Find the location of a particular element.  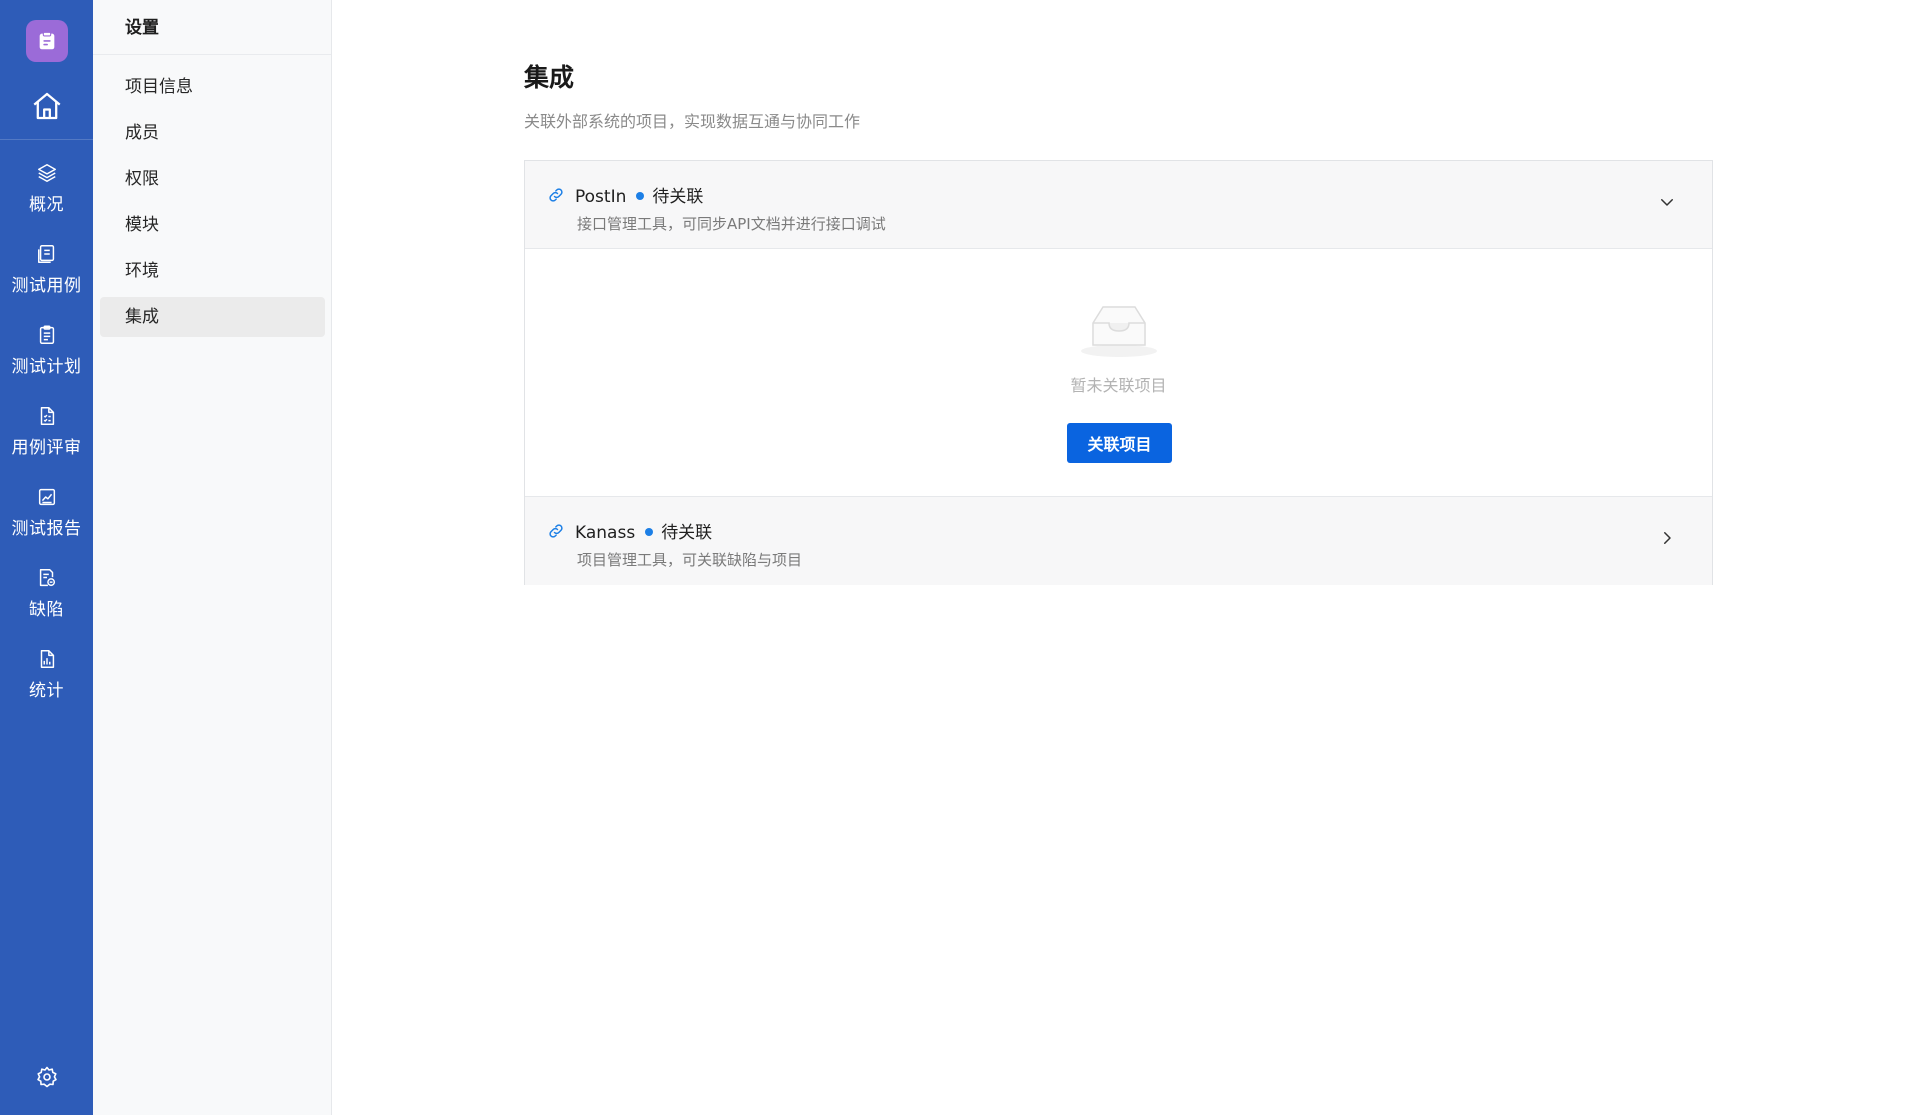

nav-test-plan: 测试计划 is located at coordinates (46, 350).